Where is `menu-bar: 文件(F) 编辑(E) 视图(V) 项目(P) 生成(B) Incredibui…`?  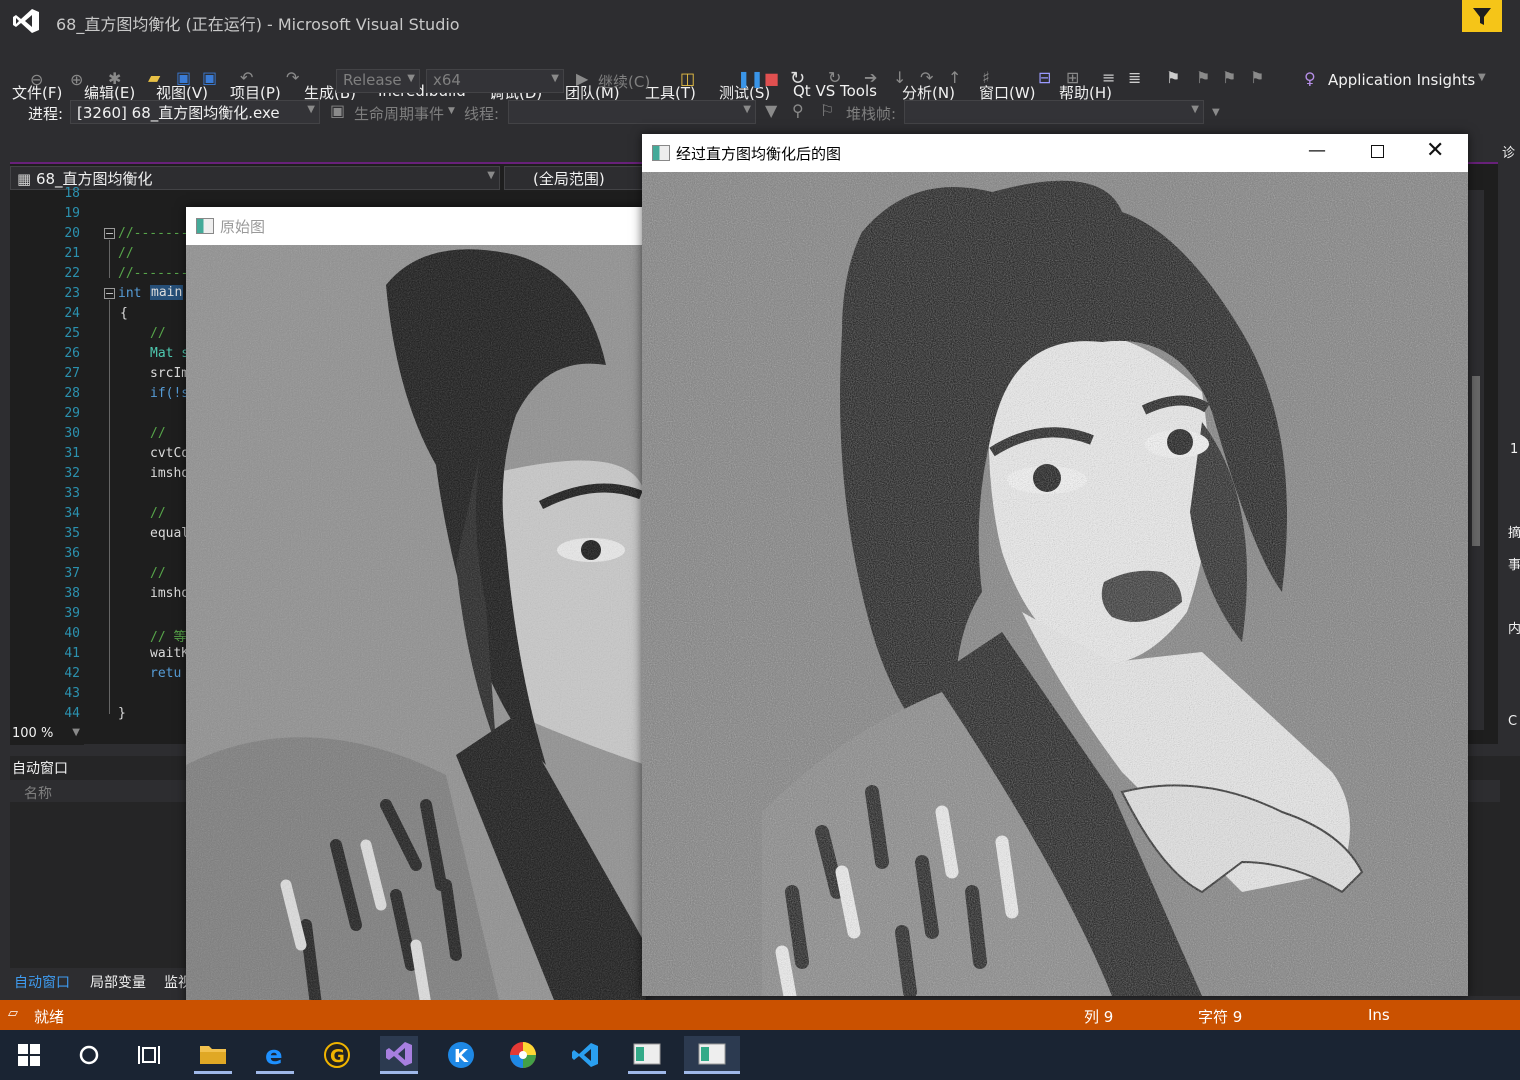
menu-bar: 文件(F) 编辑(E) 视图(V) 项目(P) 生成(B) Incredibui… is located at coordinates (760, 71).